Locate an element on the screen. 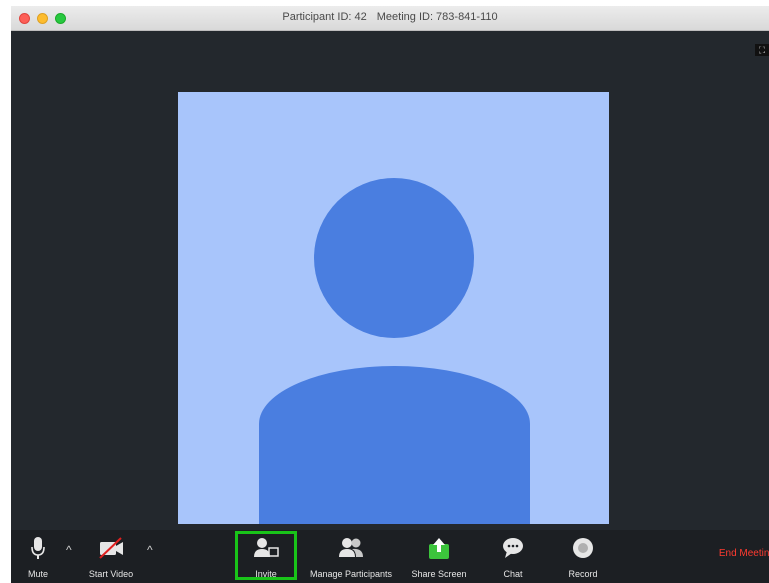 The image size is (769, 583). share-screen-button: Share Screen is located at coordinates (439, 557).